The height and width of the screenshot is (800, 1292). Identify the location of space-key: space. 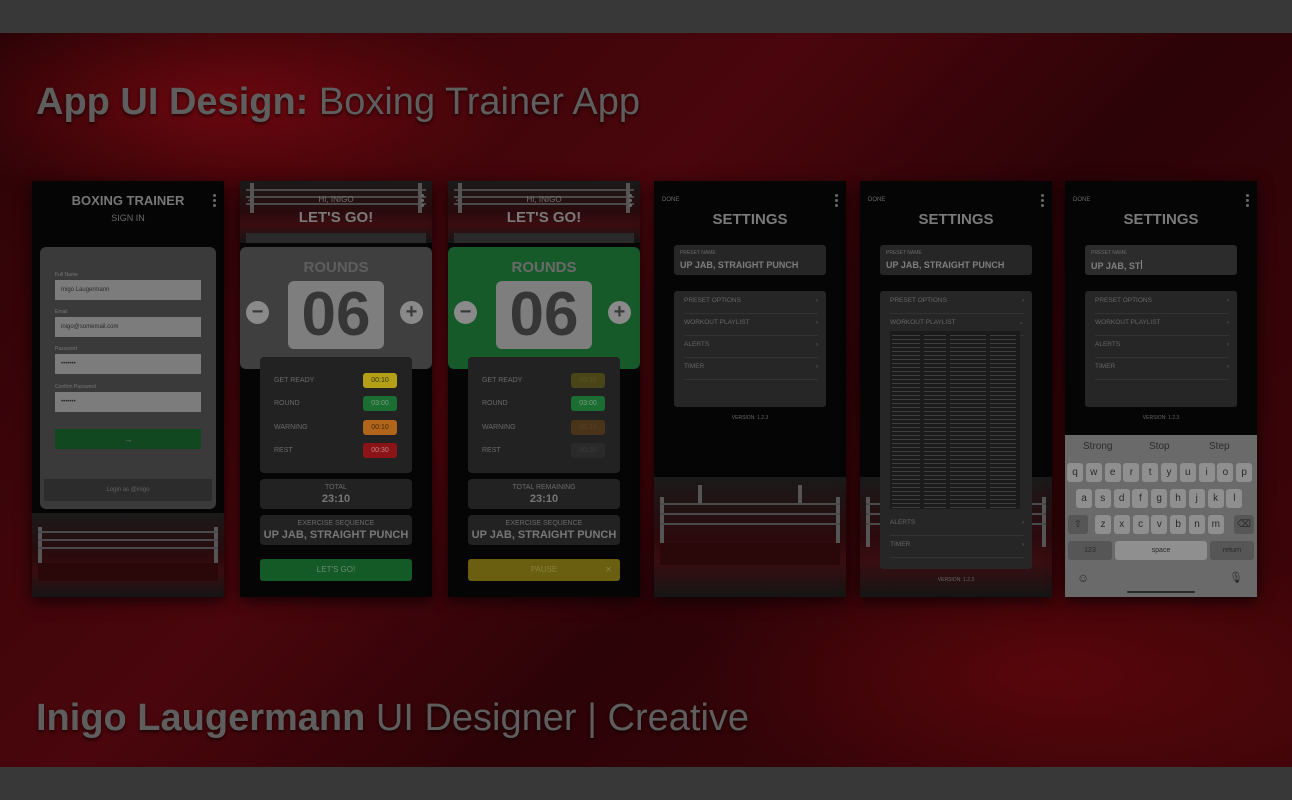
(1161, 550).